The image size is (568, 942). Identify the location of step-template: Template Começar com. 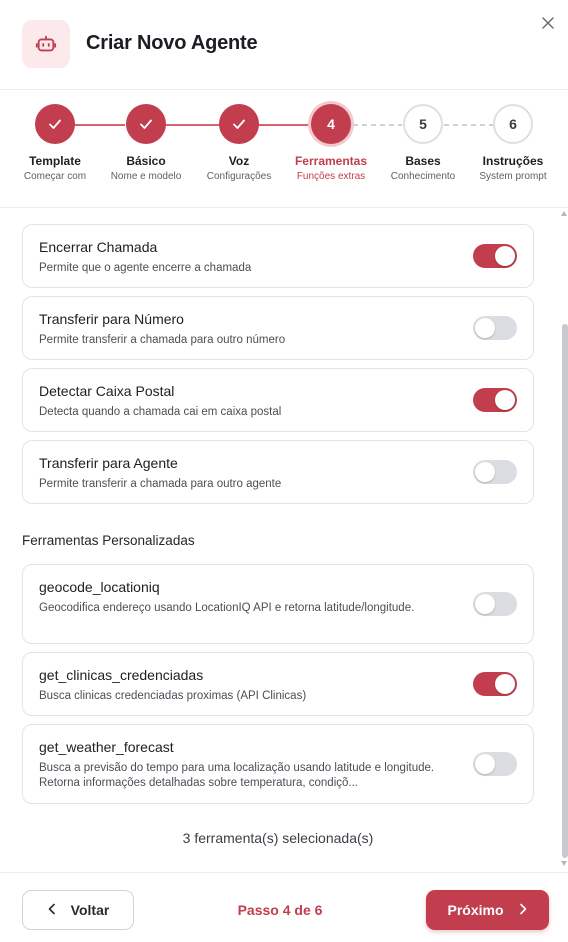
(55, 143).